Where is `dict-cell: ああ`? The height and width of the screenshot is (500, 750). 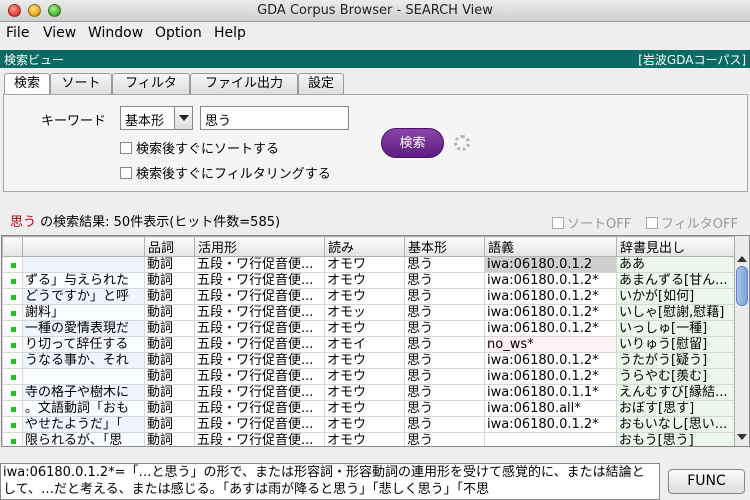 dict-cell: ああ is located at coordinates (676, 264).